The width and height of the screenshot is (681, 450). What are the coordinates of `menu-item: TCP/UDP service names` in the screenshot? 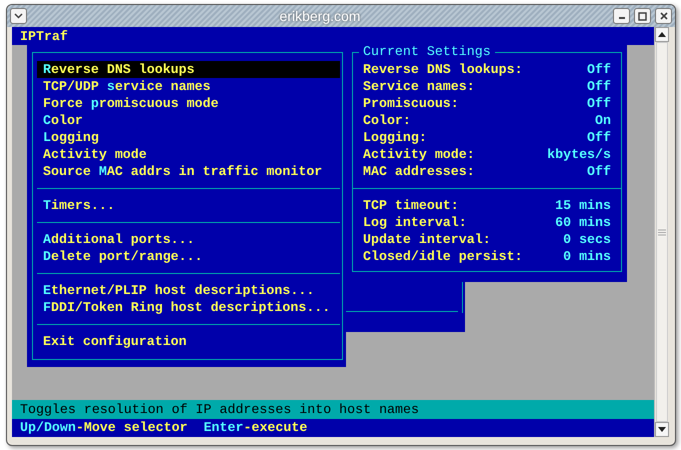 It's located at (188, 86).